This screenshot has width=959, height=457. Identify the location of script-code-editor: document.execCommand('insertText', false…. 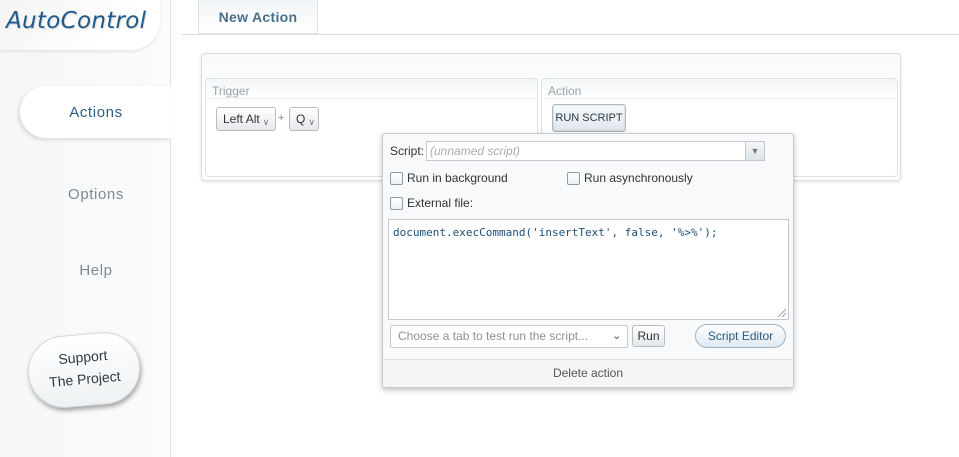
(588, 269).